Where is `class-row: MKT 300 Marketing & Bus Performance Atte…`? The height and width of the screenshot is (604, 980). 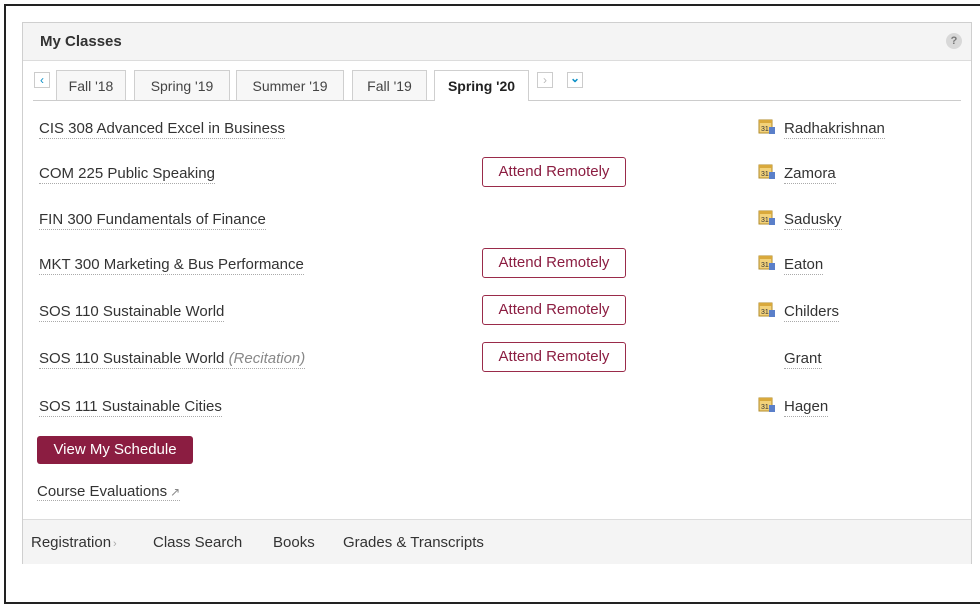 class-row: MKT 300 Marketing & Bus Performance Atte… is located at coordinates (489, 264).